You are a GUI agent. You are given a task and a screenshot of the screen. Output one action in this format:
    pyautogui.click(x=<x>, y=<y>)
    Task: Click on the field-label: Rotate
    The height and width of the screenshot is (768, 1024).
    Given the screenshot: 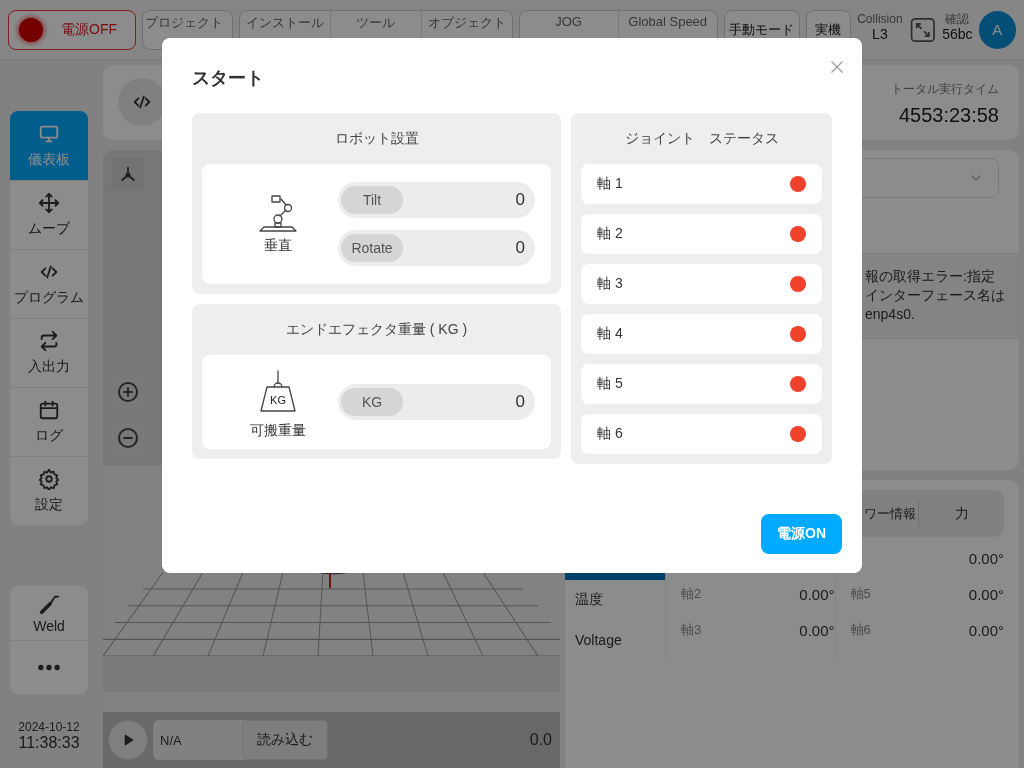 What is the action you would take?
    pyautogui.click(x=372, y=248)
    